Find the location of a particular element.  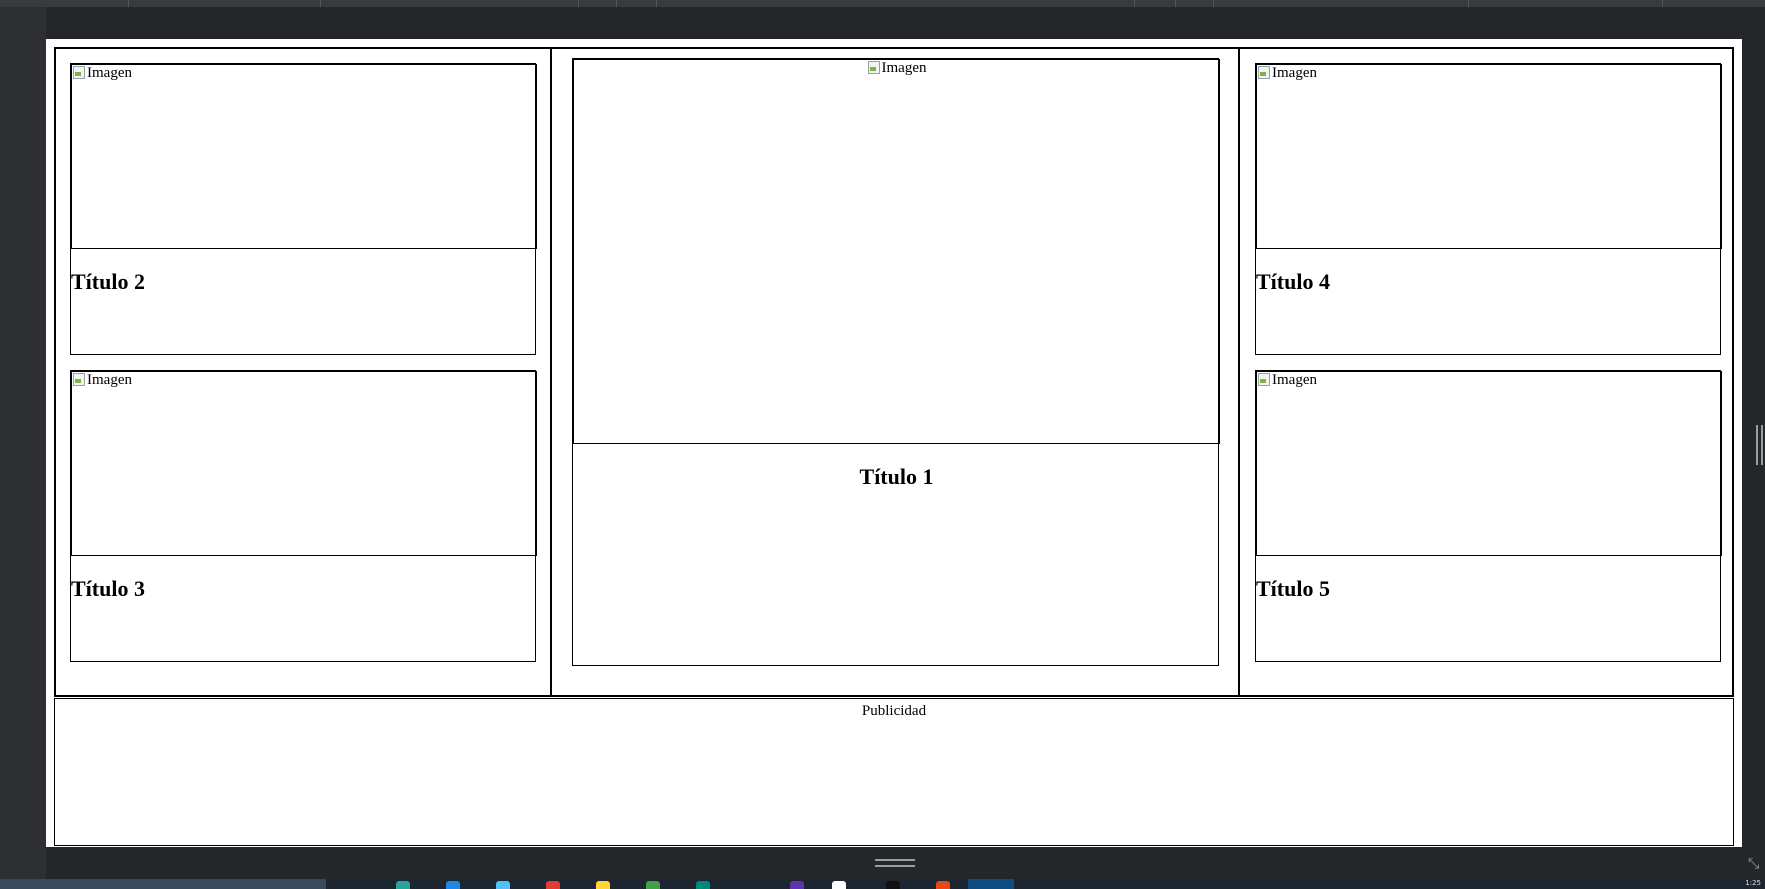

news-card-4: Imagen Título 4 is located at coordinates (1488, 209).